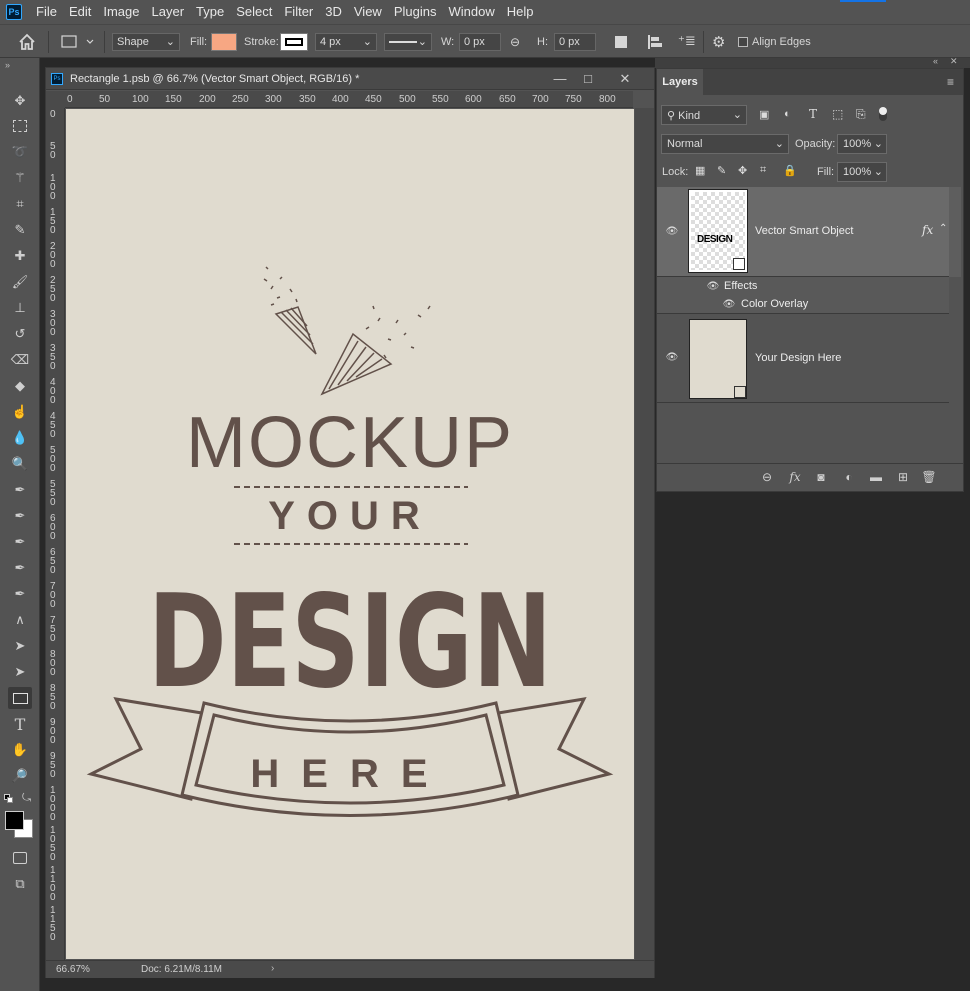 The height and width of the screenshot is (991, 970). What do you see at coordinates (935, 61) in the screenshot?
I see `collapse-panels-icon: «` at bounding box center [935, 61].